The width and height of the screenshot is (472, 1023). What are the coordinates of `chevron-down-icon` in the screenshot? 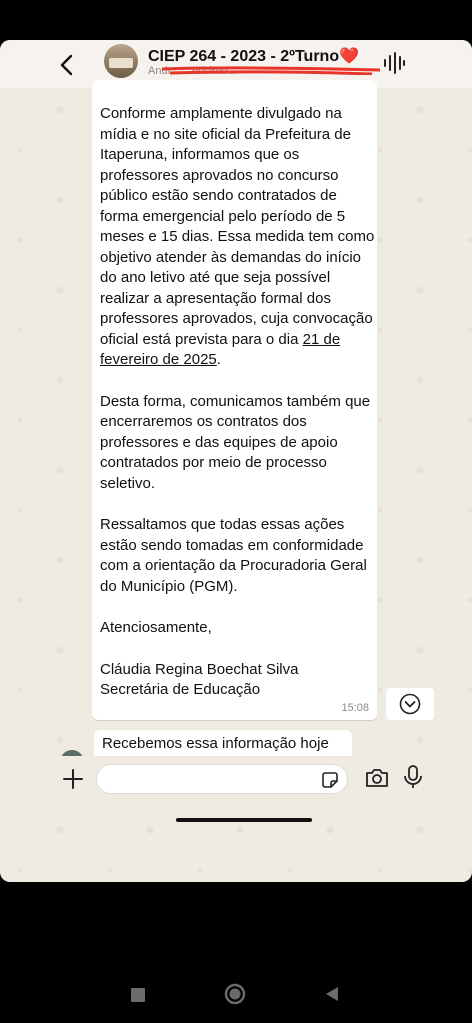 It's located at (410, 704).